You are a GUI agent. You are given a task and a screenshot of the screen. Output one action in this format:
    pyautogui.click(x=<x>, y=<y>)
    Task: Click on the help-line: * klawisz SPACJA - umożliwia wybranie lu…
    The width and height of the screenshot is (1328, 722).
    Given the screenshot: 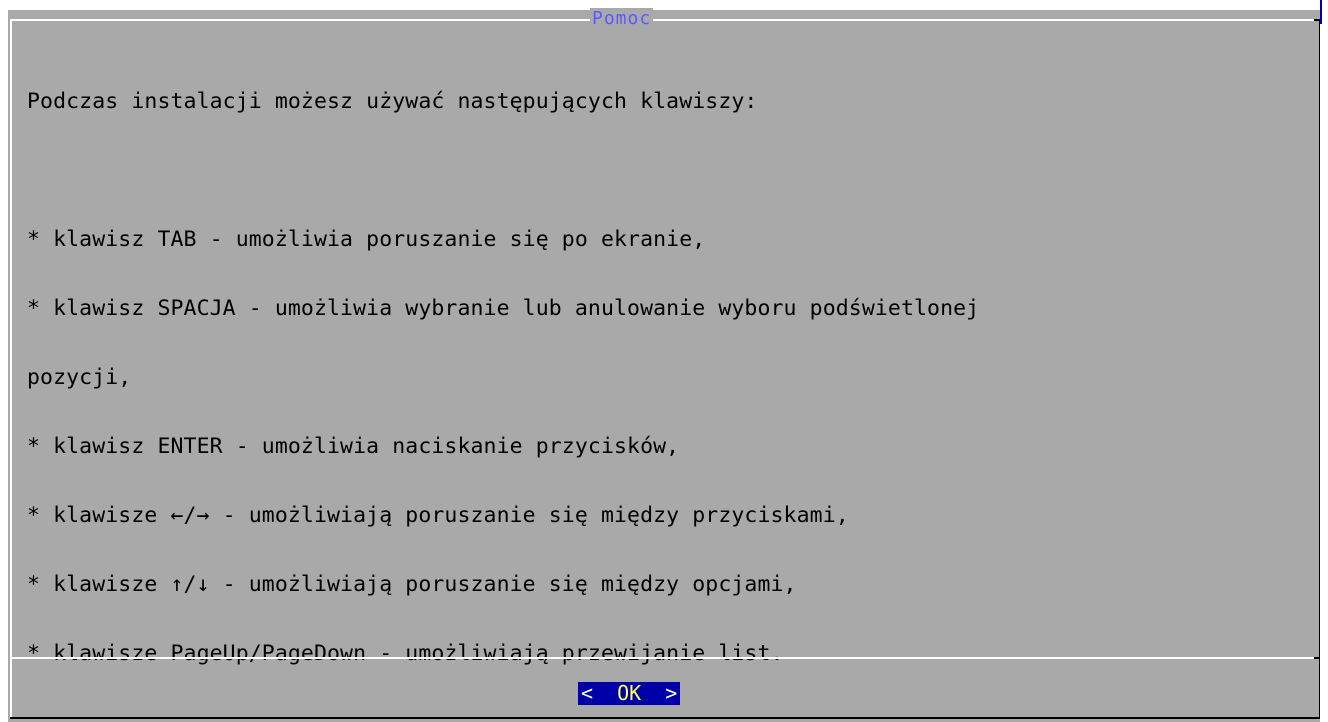 What is the action you would take?
    pyautogui.click(x=503, y=308)
    